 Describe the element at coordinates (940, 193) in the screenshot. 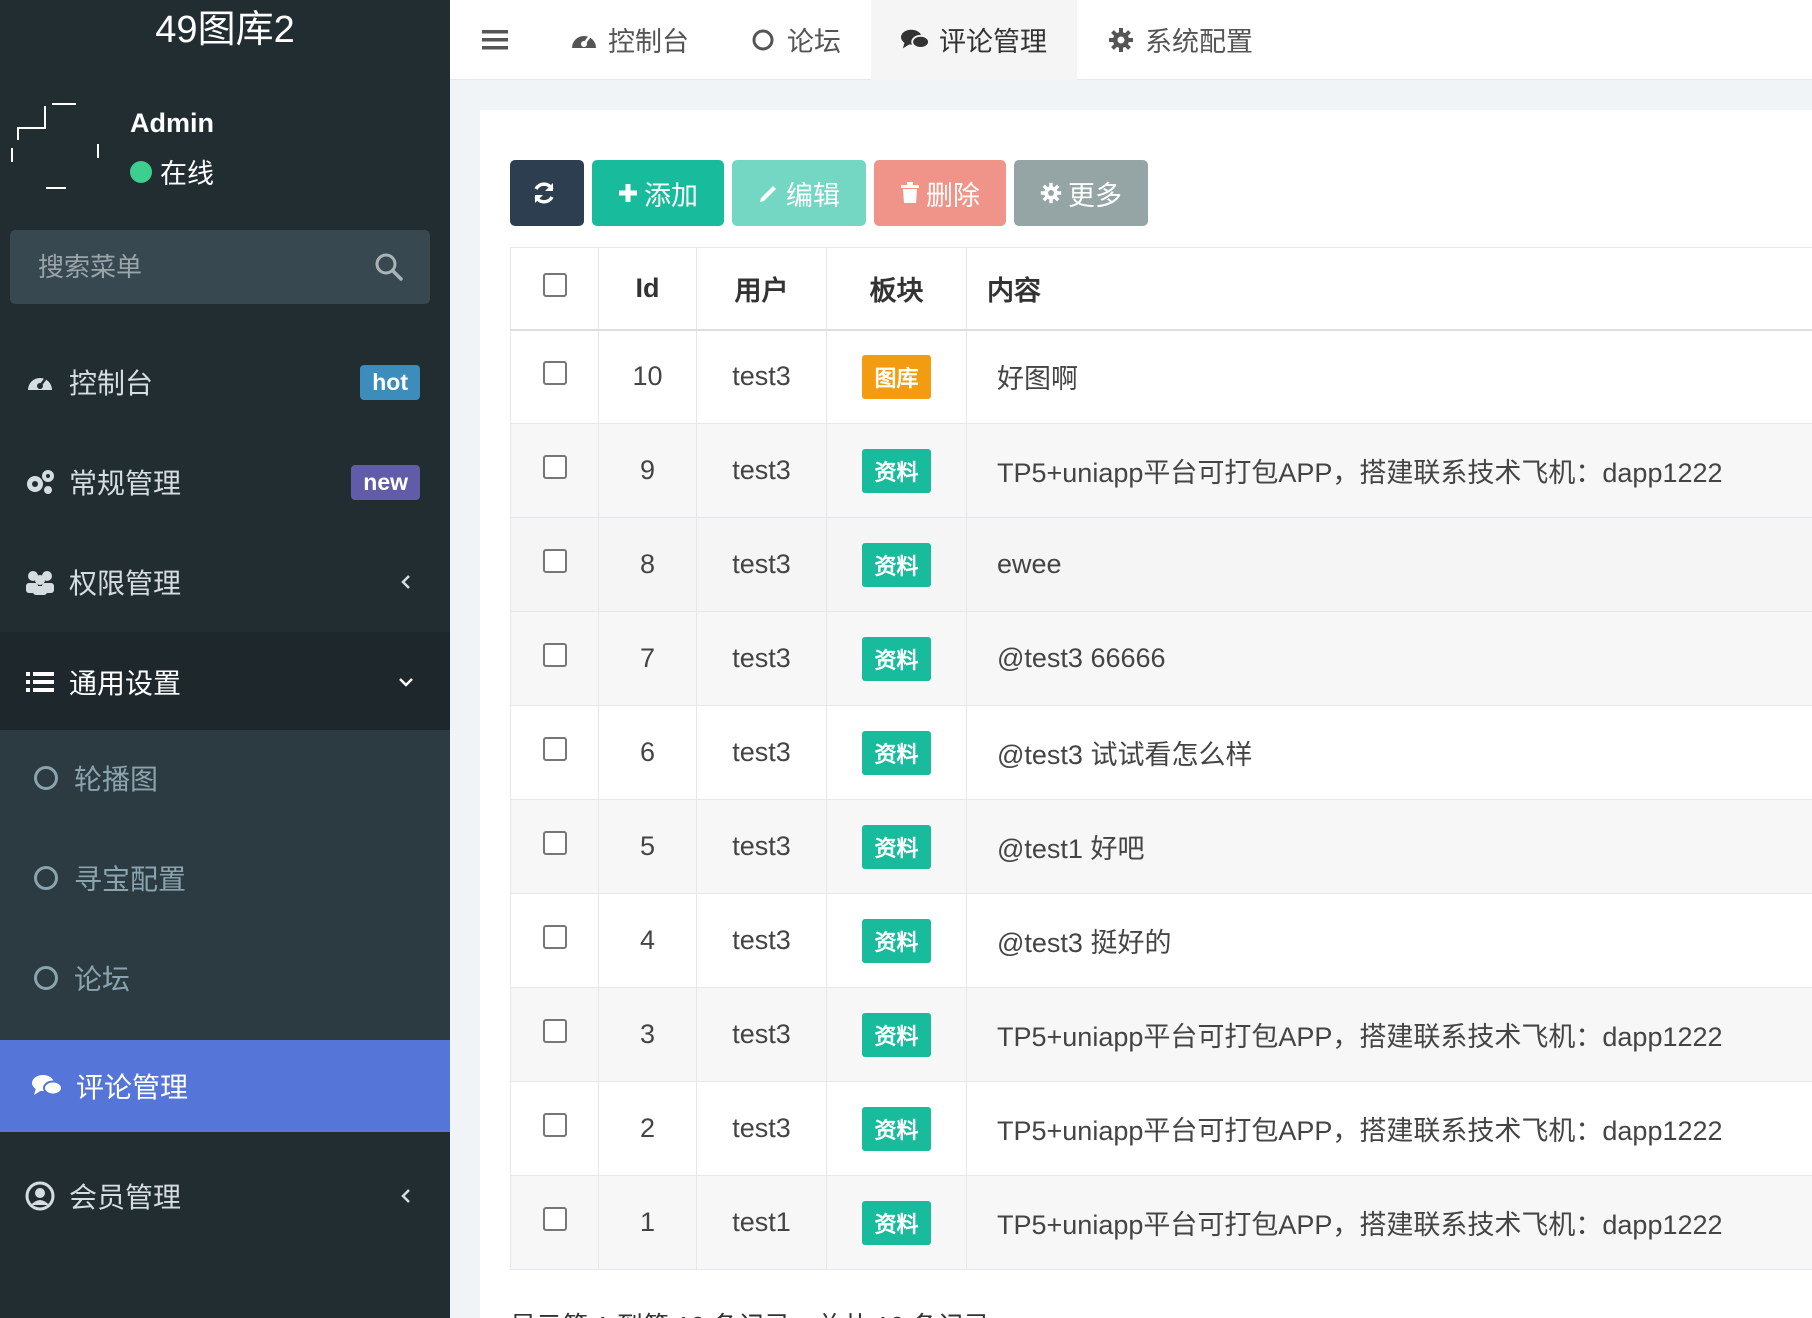

I see `delete-button: 删除` at that location.